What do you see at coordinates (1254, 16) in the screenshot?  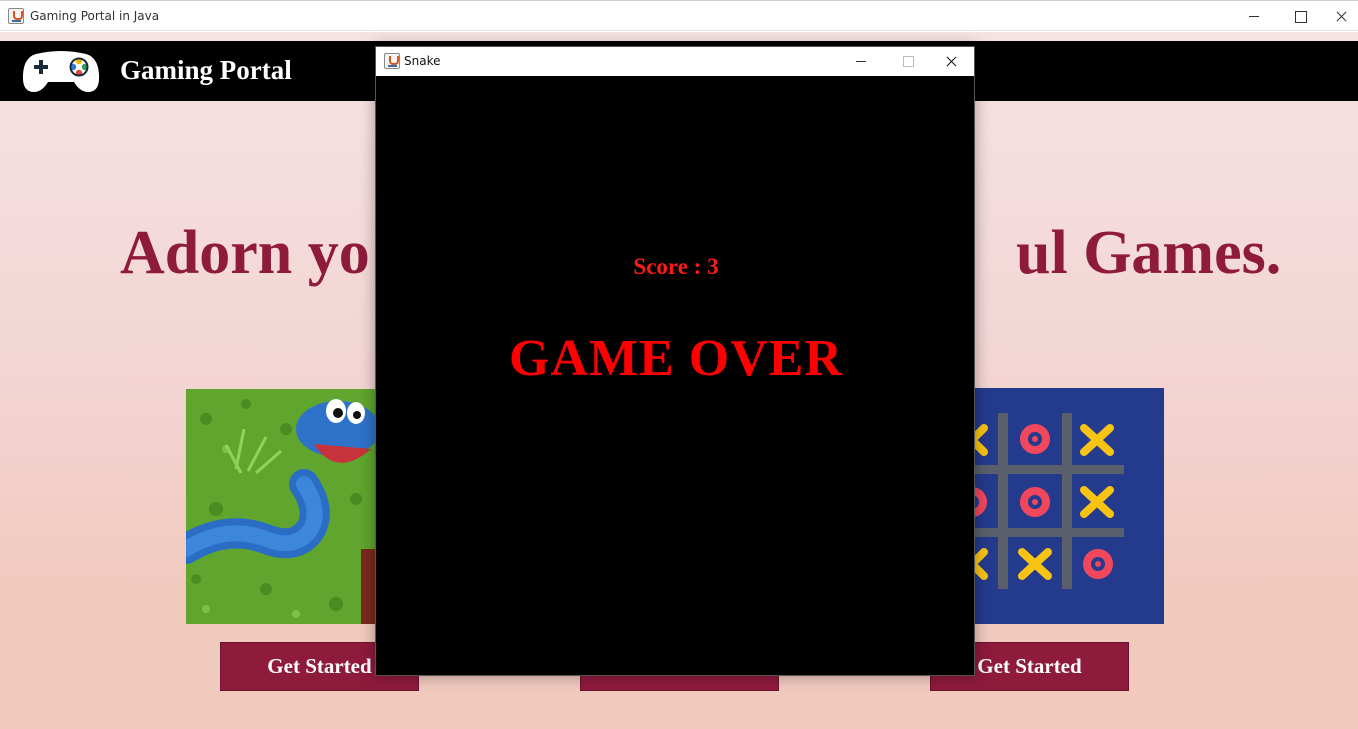 I see `minimize-button` at bounding box center [1254, 16].